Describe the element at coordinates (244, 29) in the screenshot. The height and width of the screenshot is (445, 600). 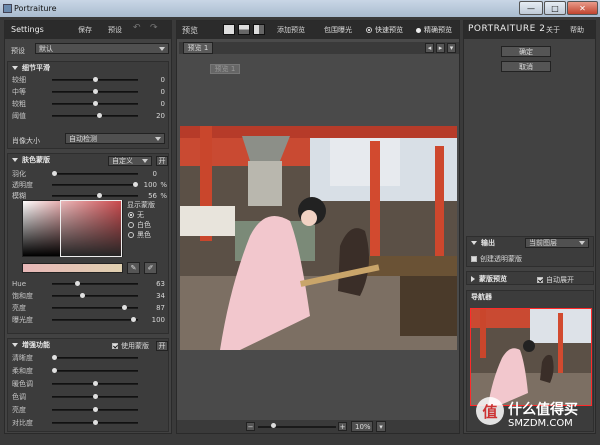
I see `split-horizontal-icon` at that location.